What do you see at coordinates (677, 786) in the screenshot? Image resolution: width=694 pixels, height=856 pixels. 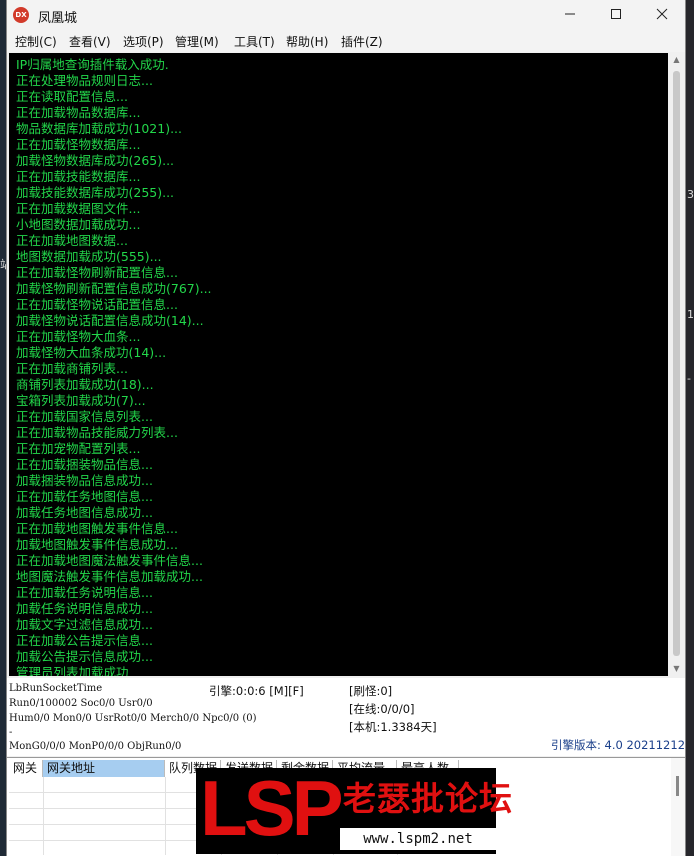 I see `table-scroll-thumb` at bounding box center [677, 786].